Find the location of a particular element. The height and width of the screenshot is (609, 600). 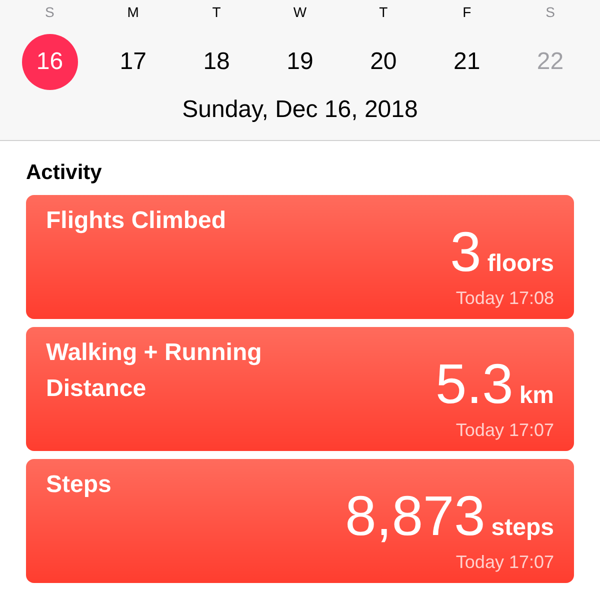

card-title: Walking + Running Distance is located at coordinates (154, 371).